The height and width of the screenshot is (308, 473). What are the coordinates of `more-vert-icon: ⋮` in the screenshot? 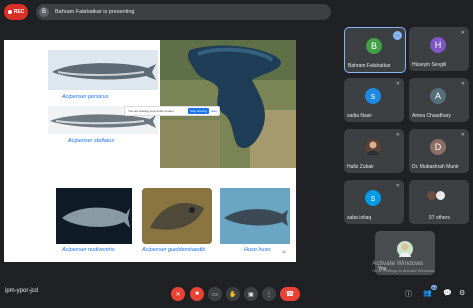 It's located at (269, 294).